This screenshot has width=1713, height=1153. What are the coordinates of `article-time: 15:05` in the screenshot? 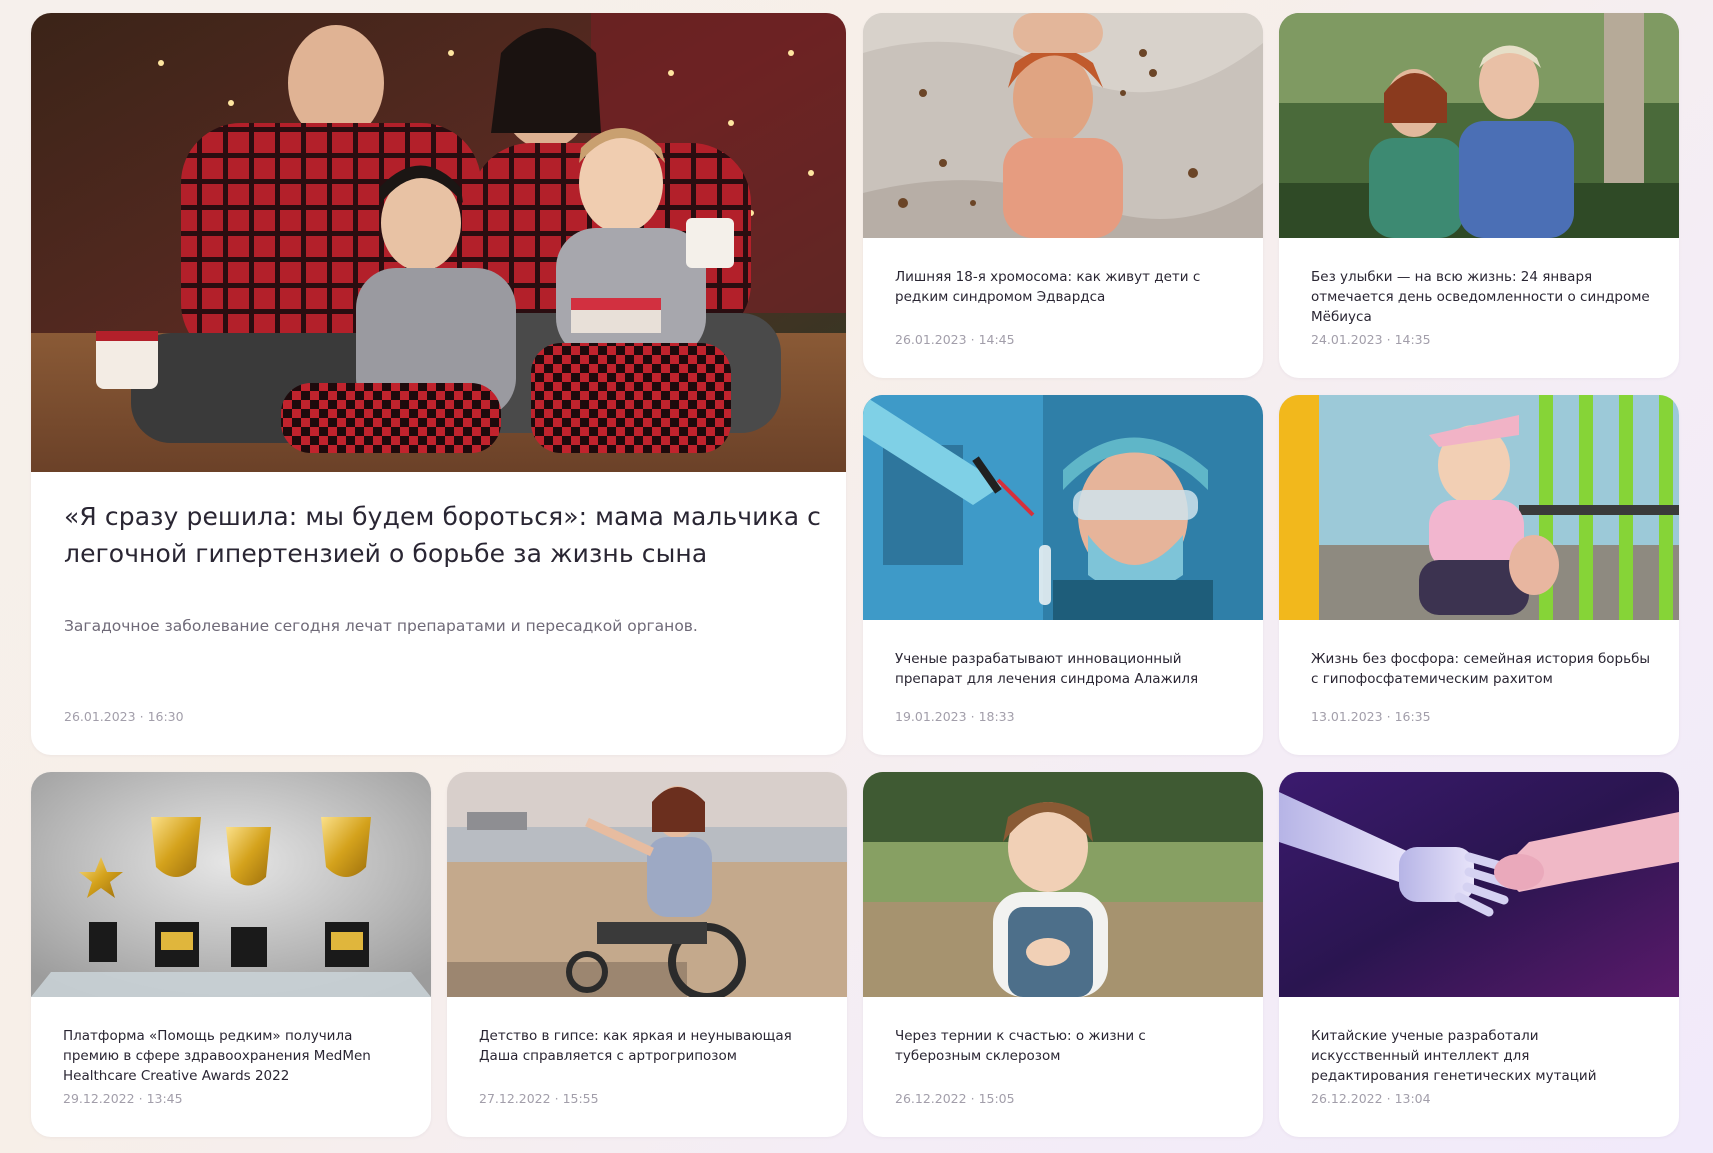 It's located at (996, 1098).